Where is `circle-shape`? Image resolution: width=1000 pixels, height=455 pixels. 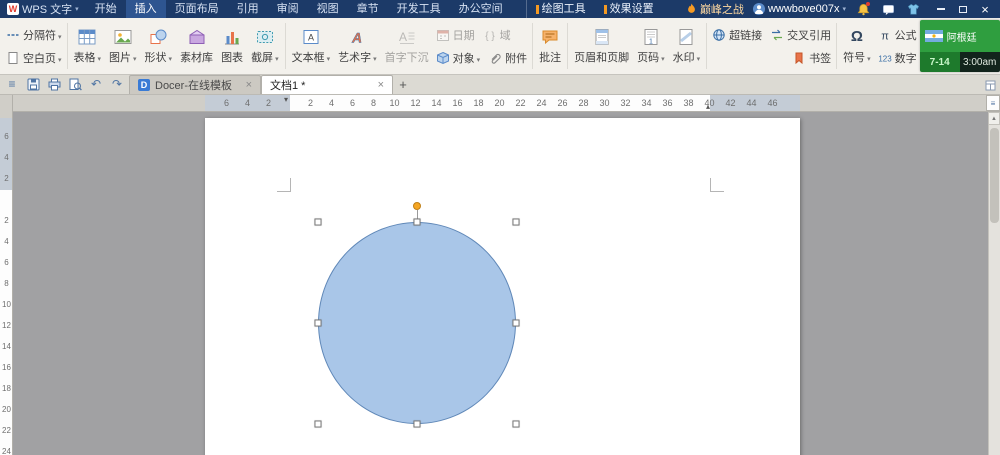
circle-shape is located at coordinates (417, 323).